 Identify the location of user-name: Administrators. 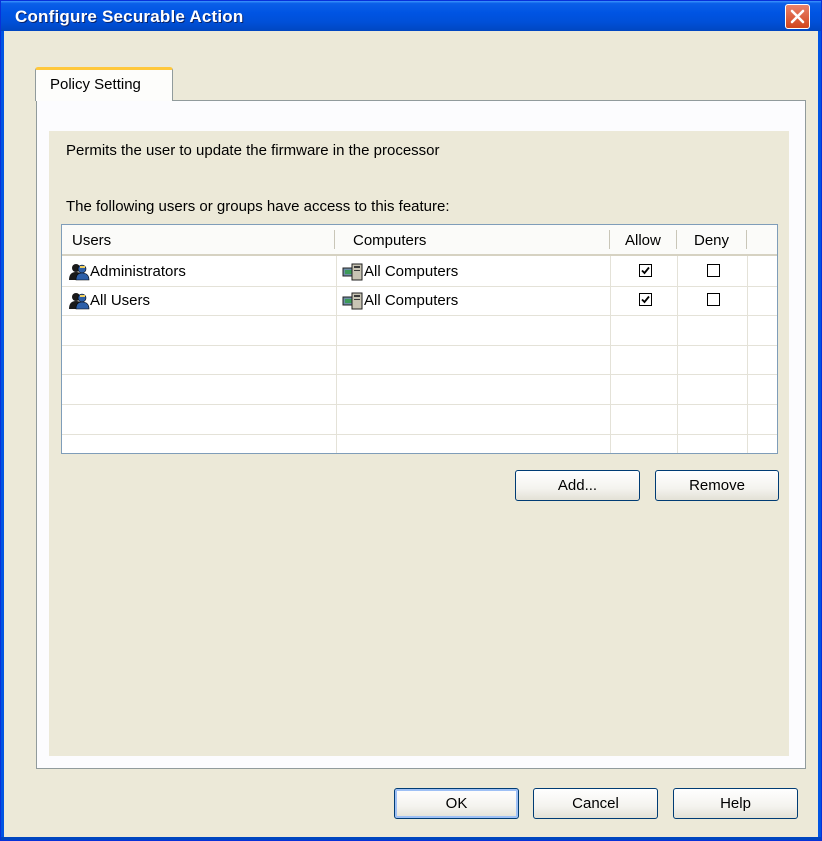
(138, 271).